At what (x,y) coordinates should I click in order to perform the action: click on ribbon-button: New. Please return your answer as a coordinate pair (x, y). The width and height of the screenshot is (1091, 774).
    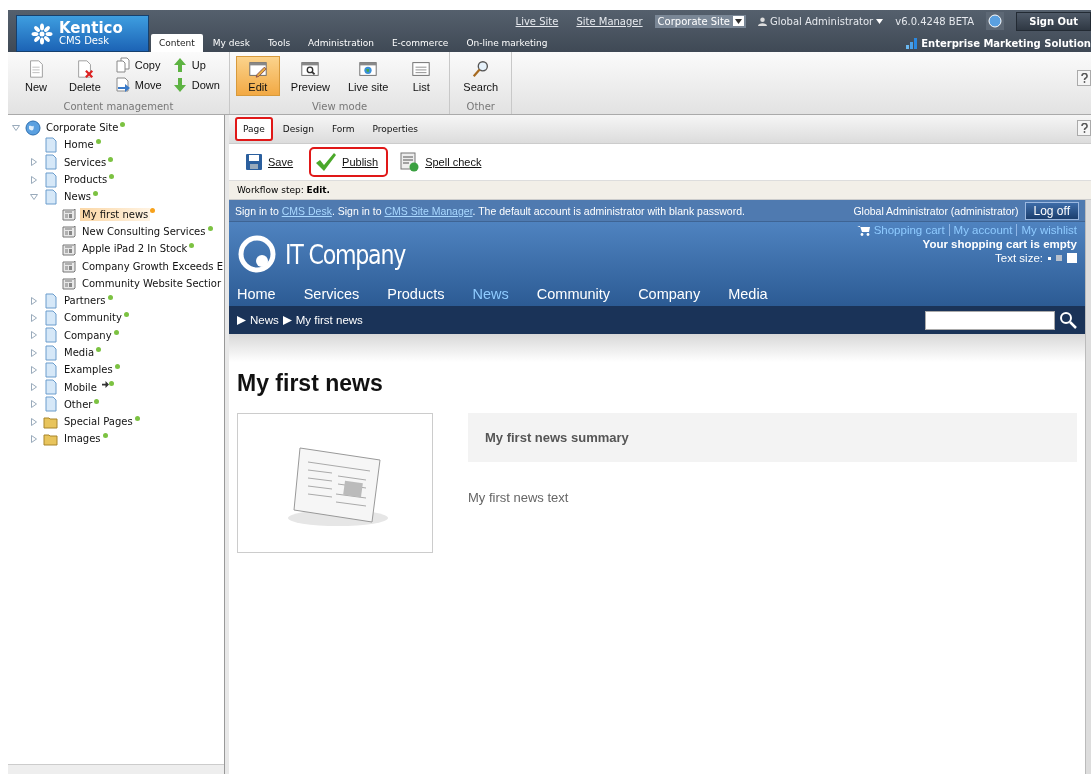
    Looking at the image, I should click on (36, 76).